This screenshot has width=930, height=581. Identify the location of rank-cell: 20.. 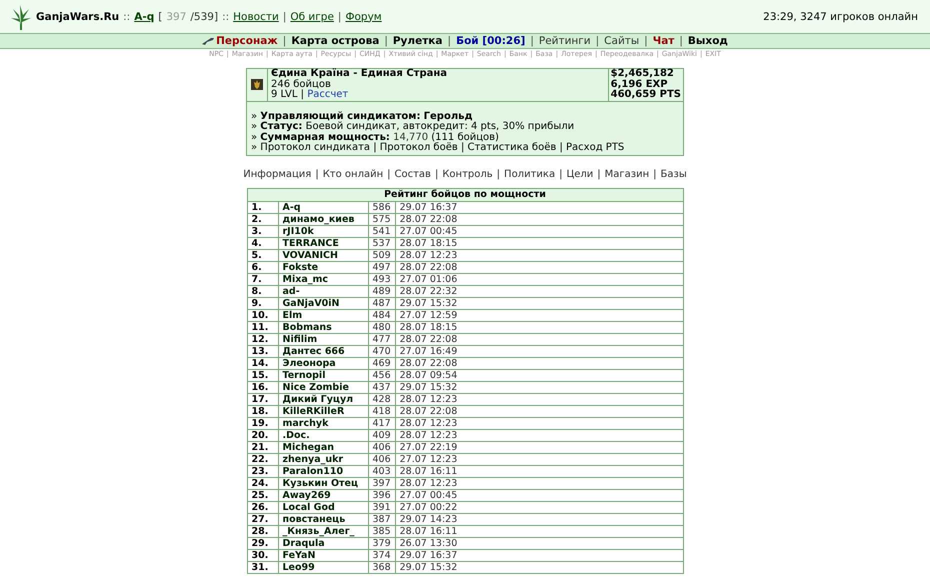
(262, 435).